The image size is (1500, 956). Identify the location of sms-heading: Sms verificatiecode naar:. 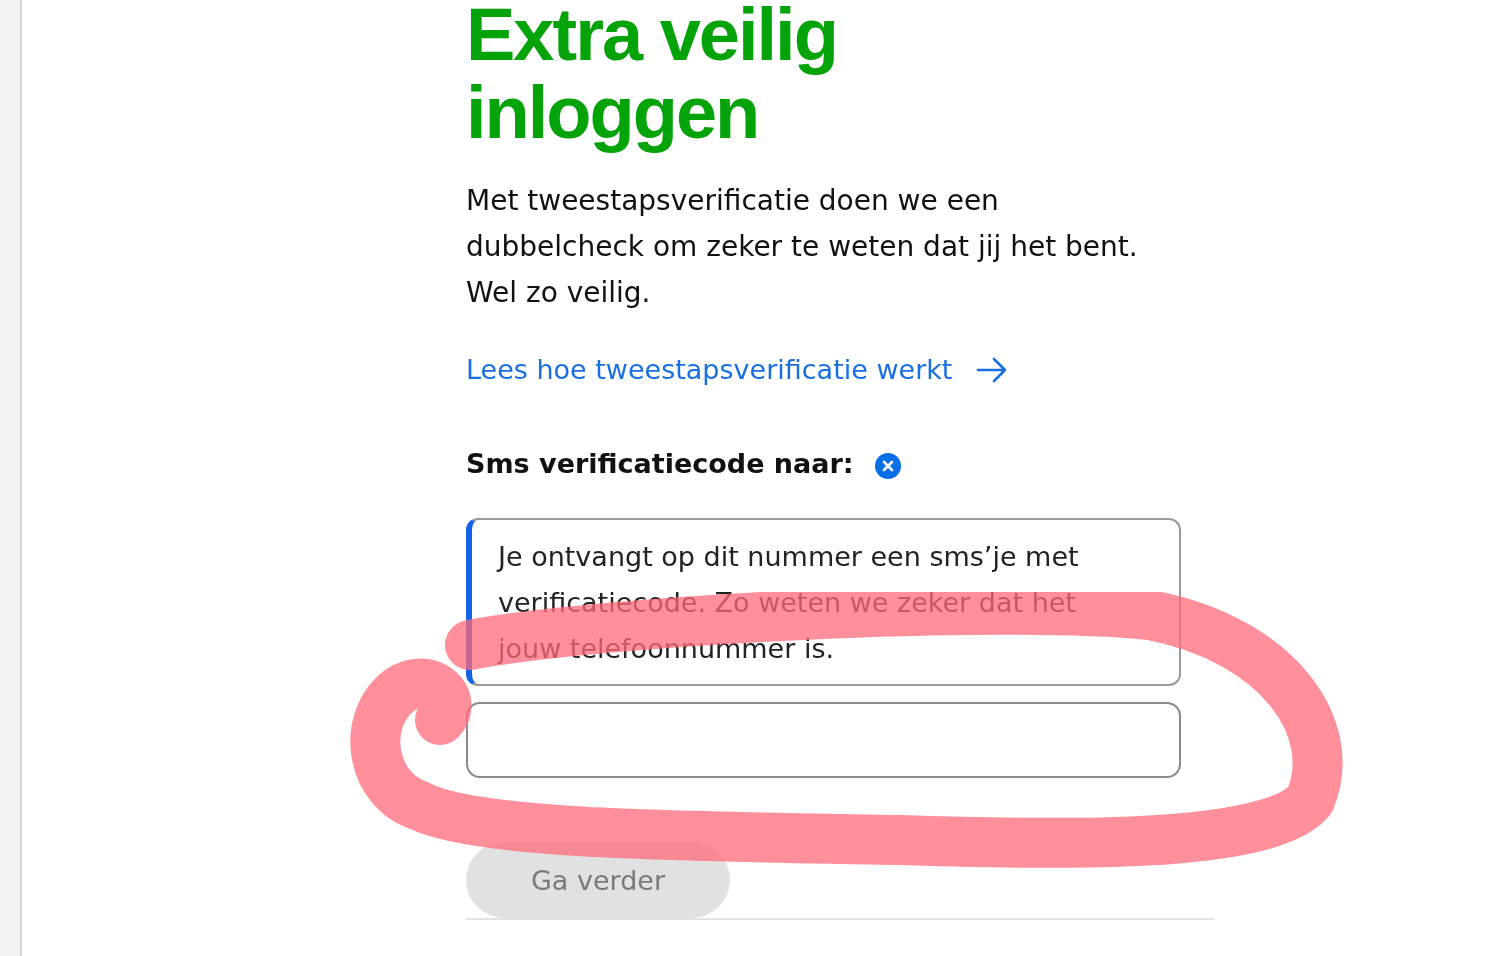
(660, 464).